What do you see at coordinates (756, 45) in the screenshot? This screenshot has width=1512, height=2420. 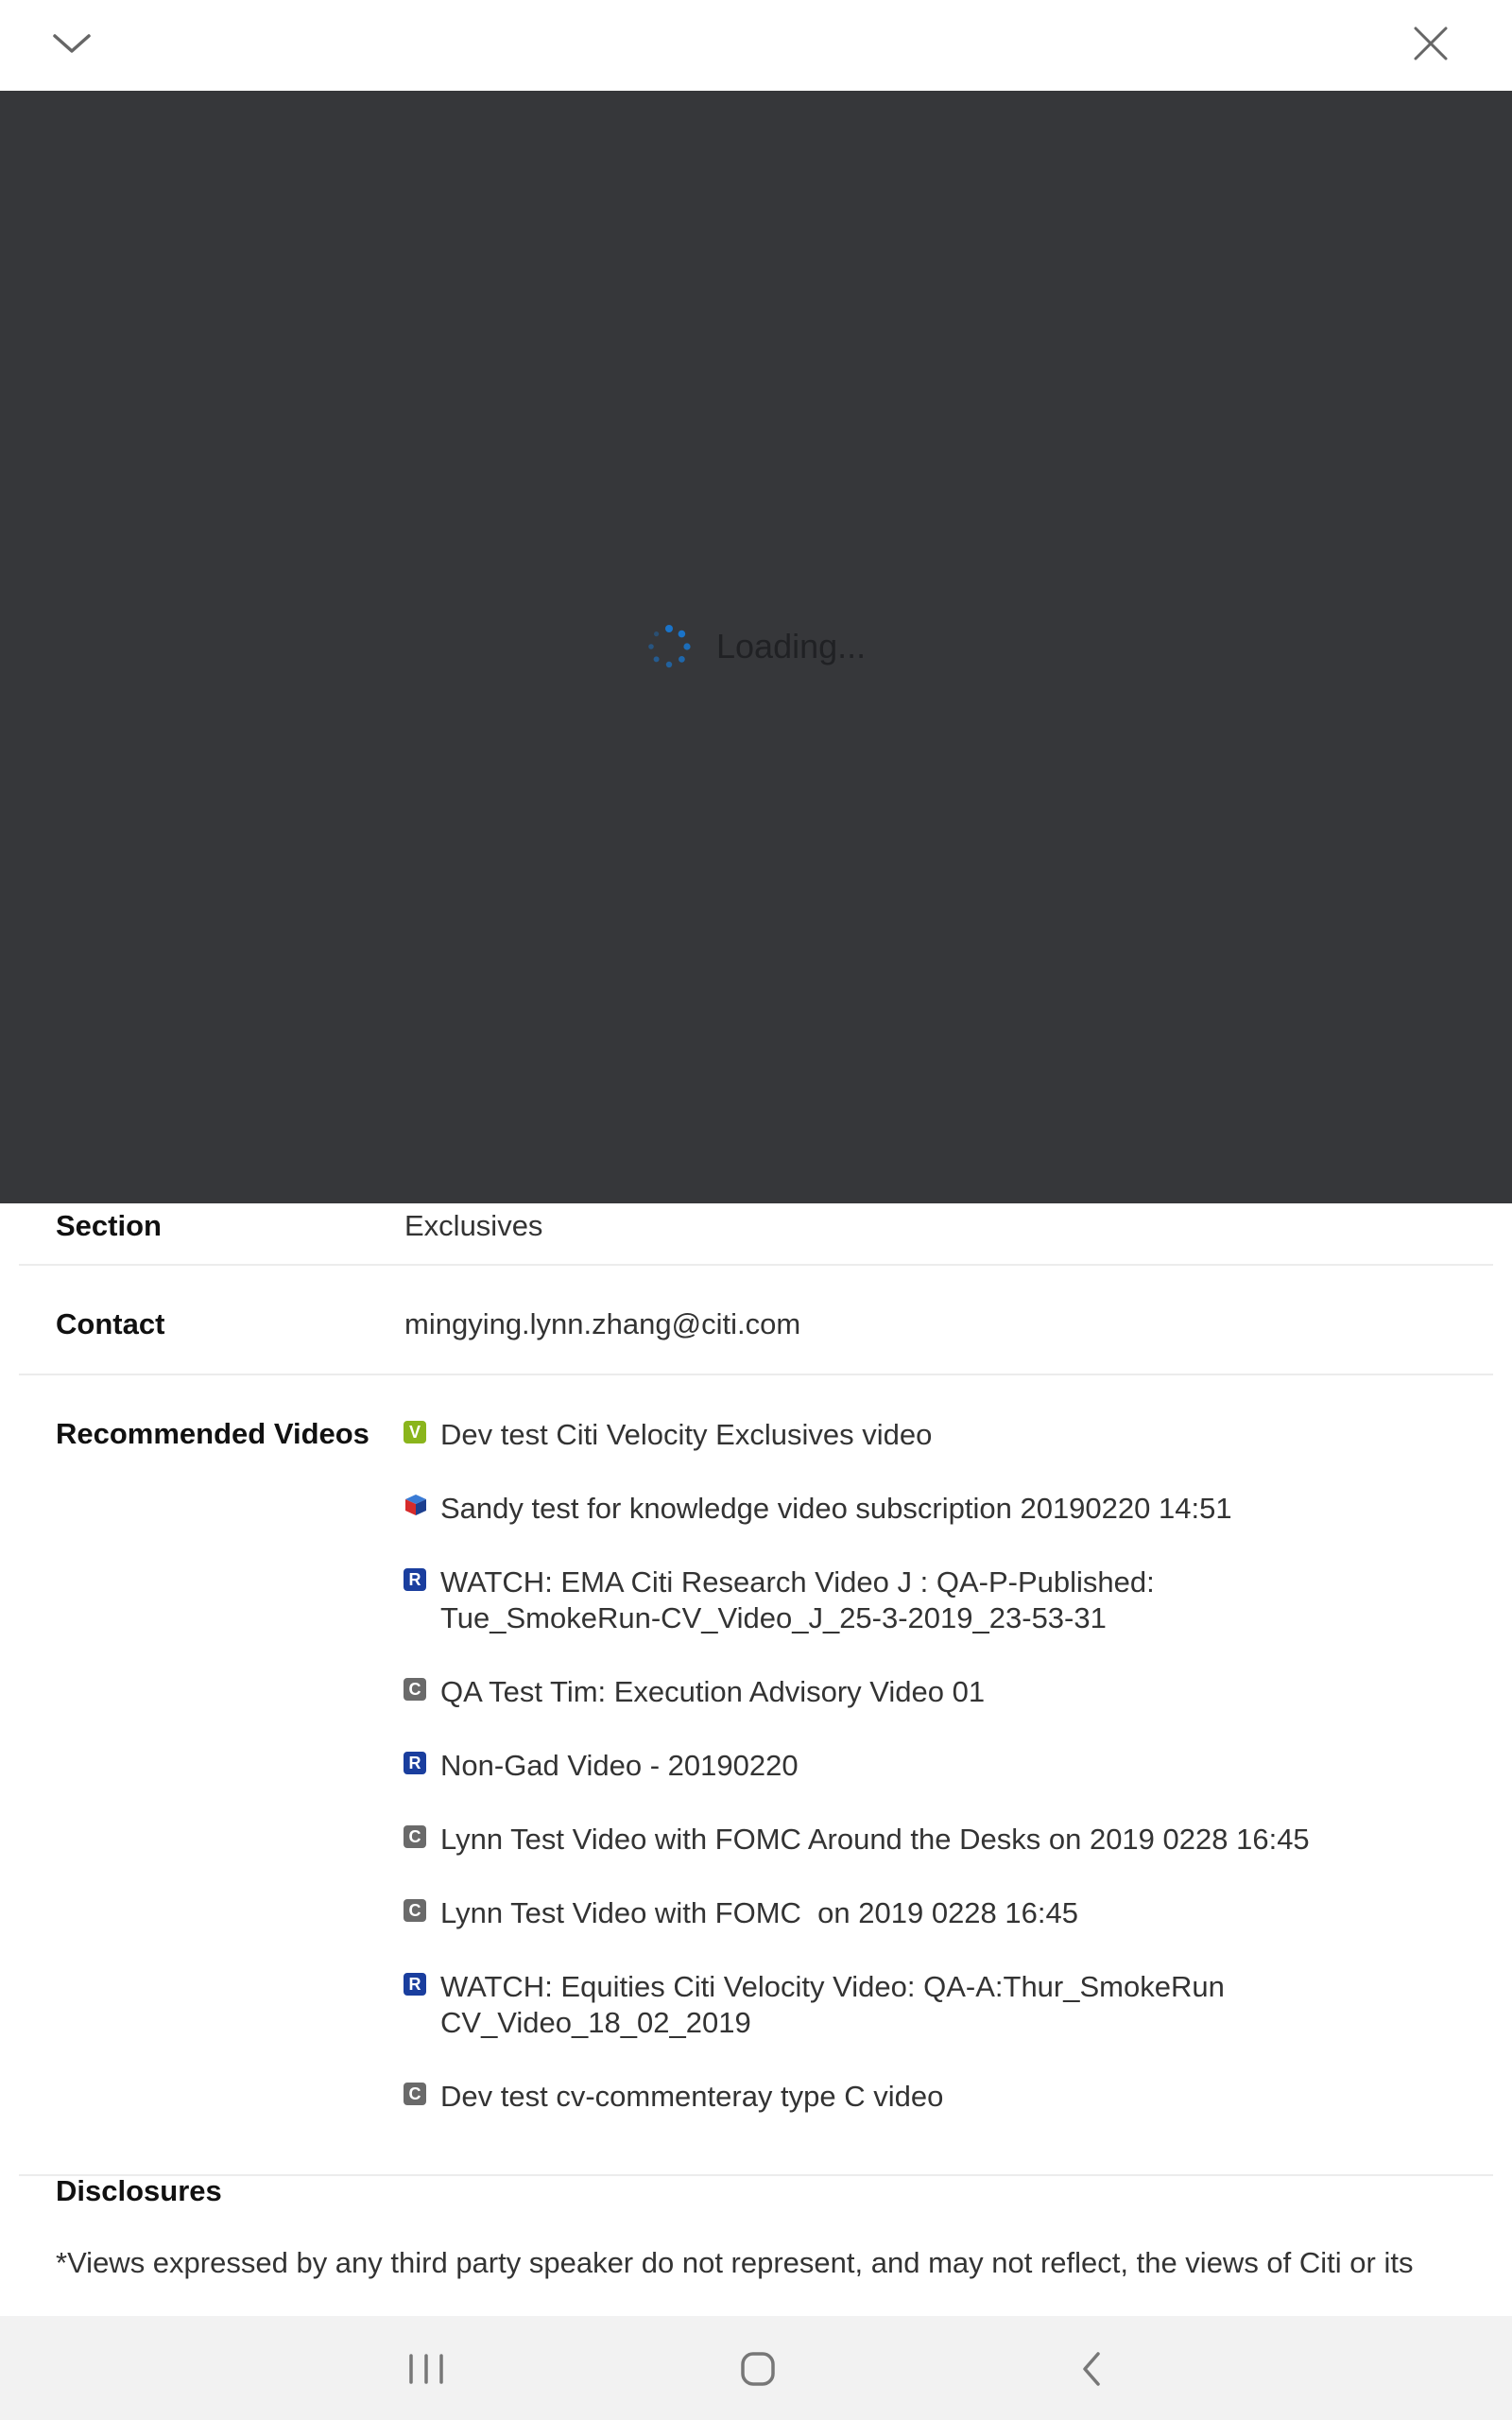 I see `top-bar` at bounding box center [756, 45].